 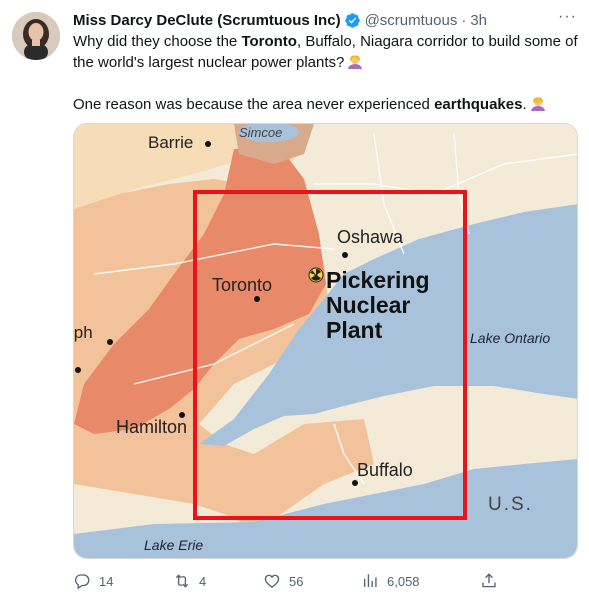 I want to click on reply-button: 14, so click(x=93, y=581).